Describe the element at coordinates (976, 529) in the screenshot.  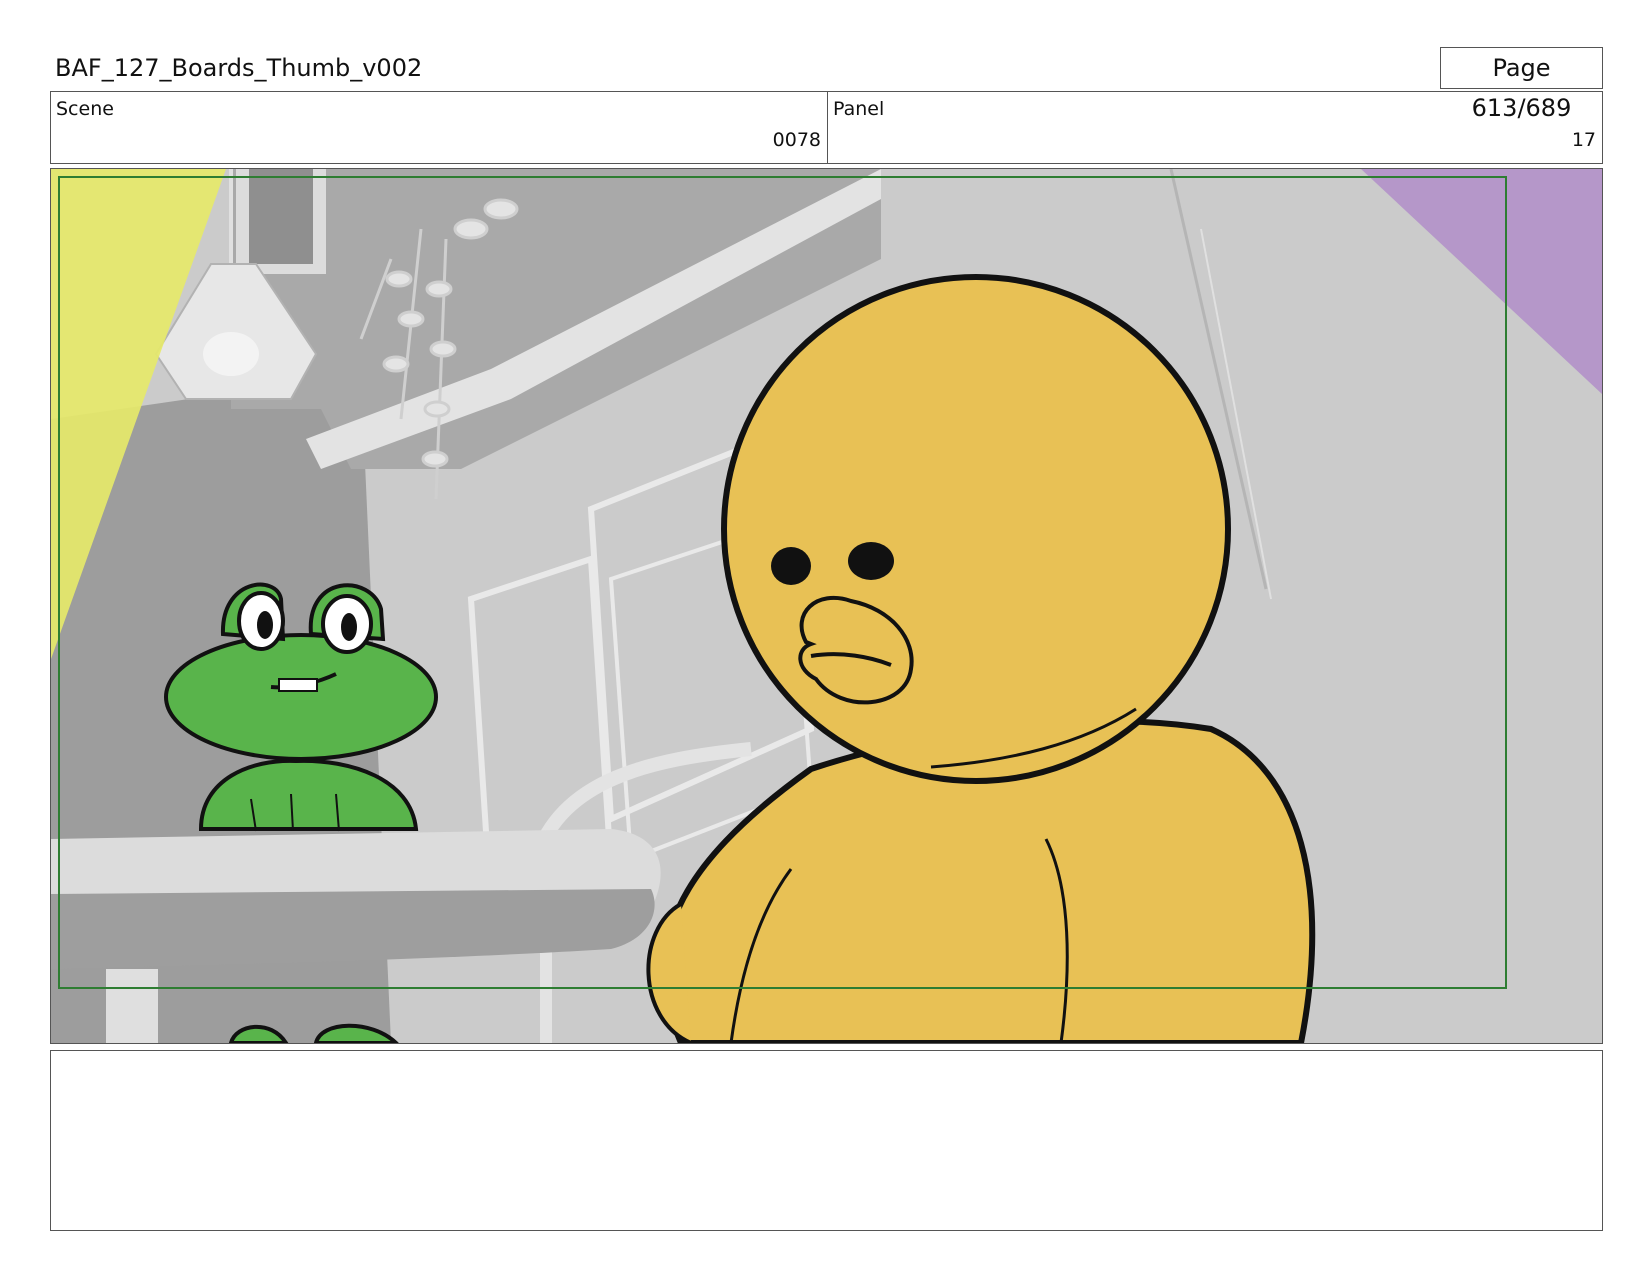
I see `duck-head` at that location.